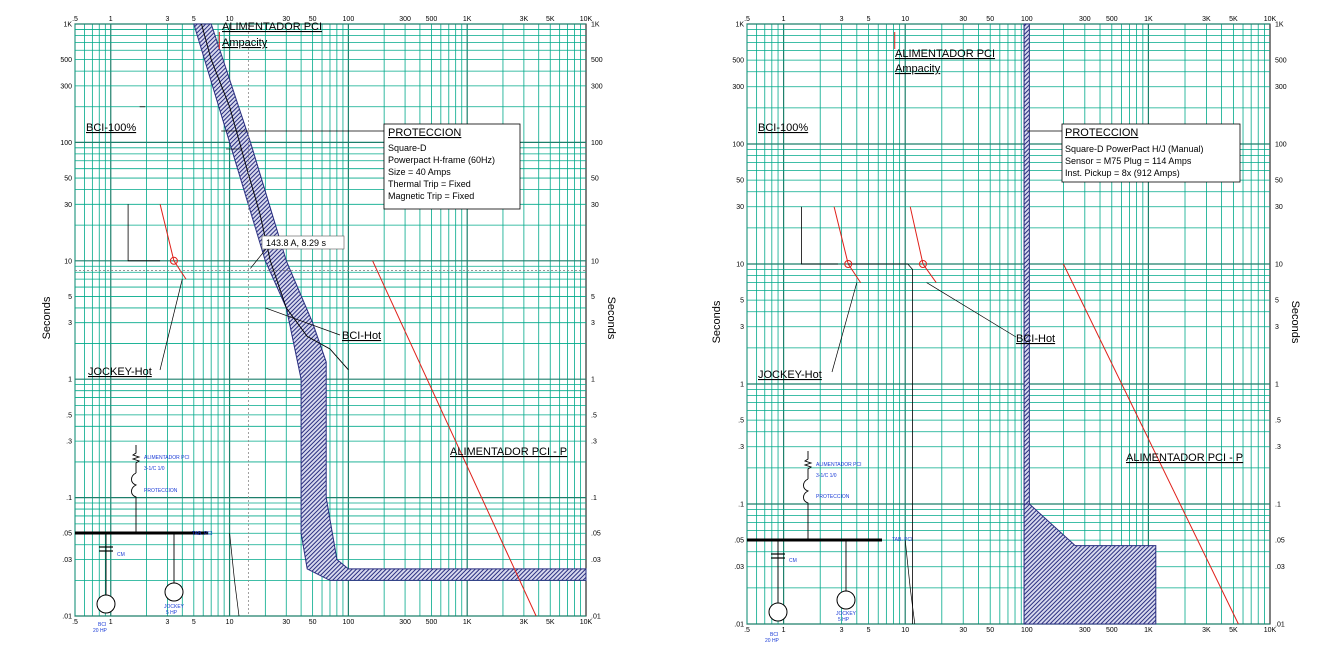  Describe the element at coordinates (424, 133) in the screenshot. I see `protection-title: PROTECCION` at that location.